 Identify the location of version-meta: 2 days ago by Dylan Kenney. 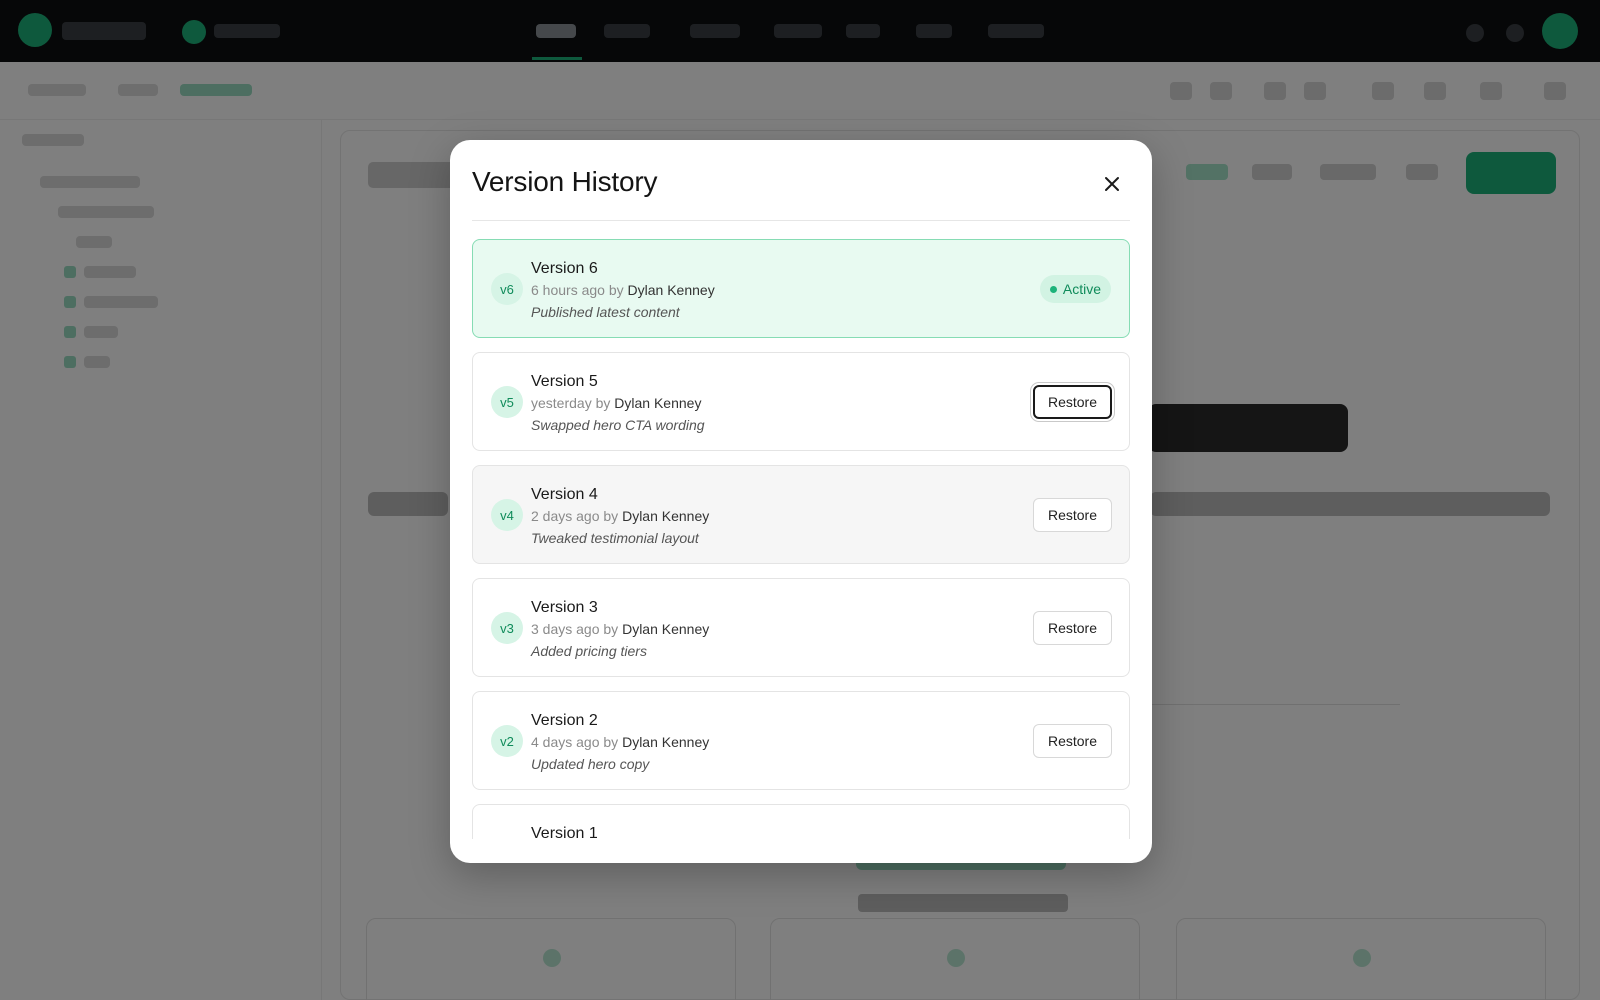
(620, 516).